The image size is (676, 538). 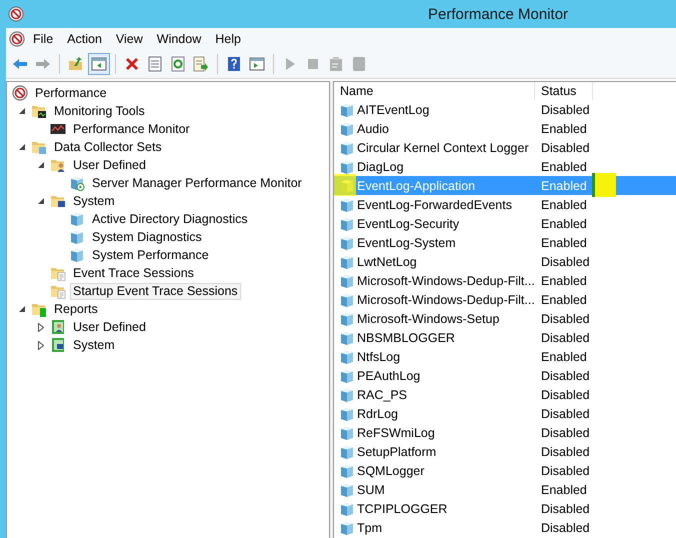 I want to click on tree-item: Server Manager Performance Monitor, so click(x=197, y=183).